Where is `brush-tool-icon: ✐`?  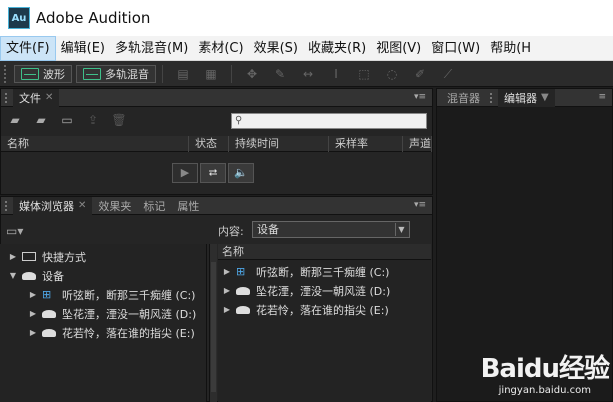 brush-tool-icon: ✐ is located at coordinates (420, 74).